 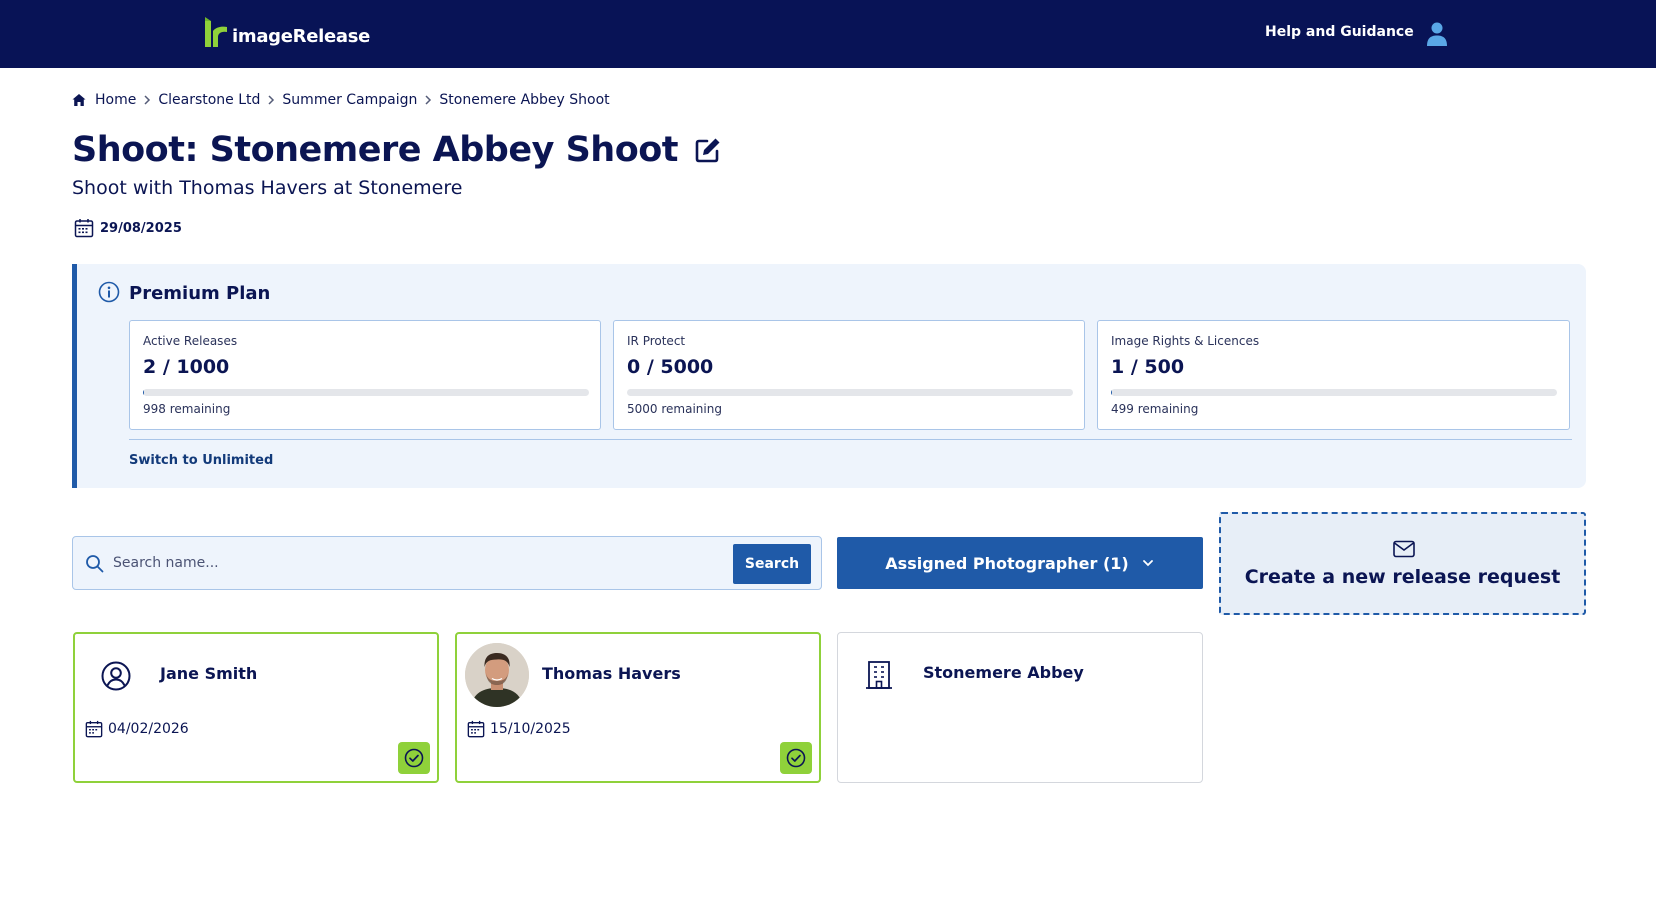 I want to click on release-card-thomas-havers: Thomas Havers 15/10/2025, so click(x=638, y=707).